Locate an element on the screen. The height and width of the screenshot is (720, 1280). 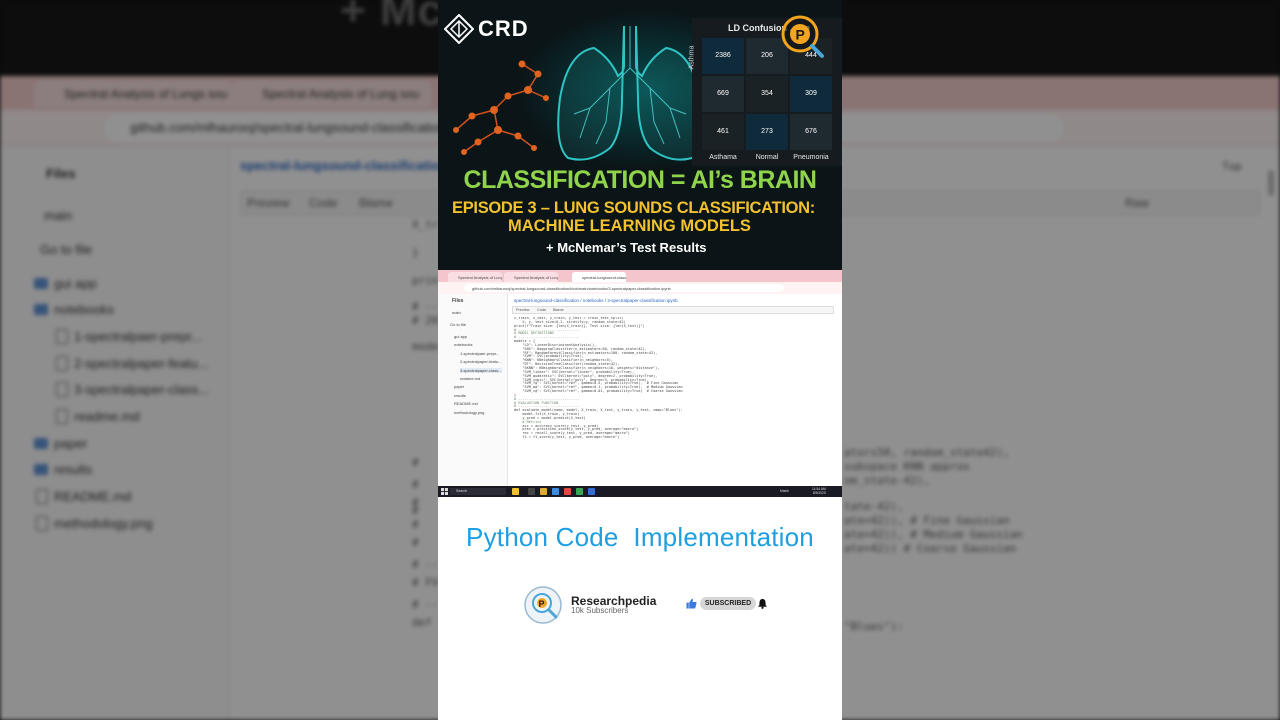
mini-branch: main is located at coordinates (456, 312).